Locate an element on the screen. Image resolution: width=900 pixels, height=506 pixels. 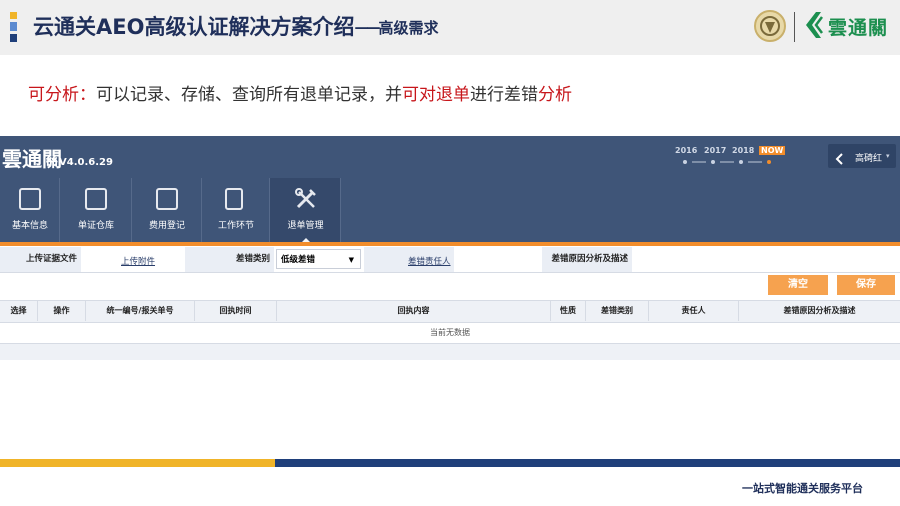
responsible-person-input is located at coordinates (498, 259).